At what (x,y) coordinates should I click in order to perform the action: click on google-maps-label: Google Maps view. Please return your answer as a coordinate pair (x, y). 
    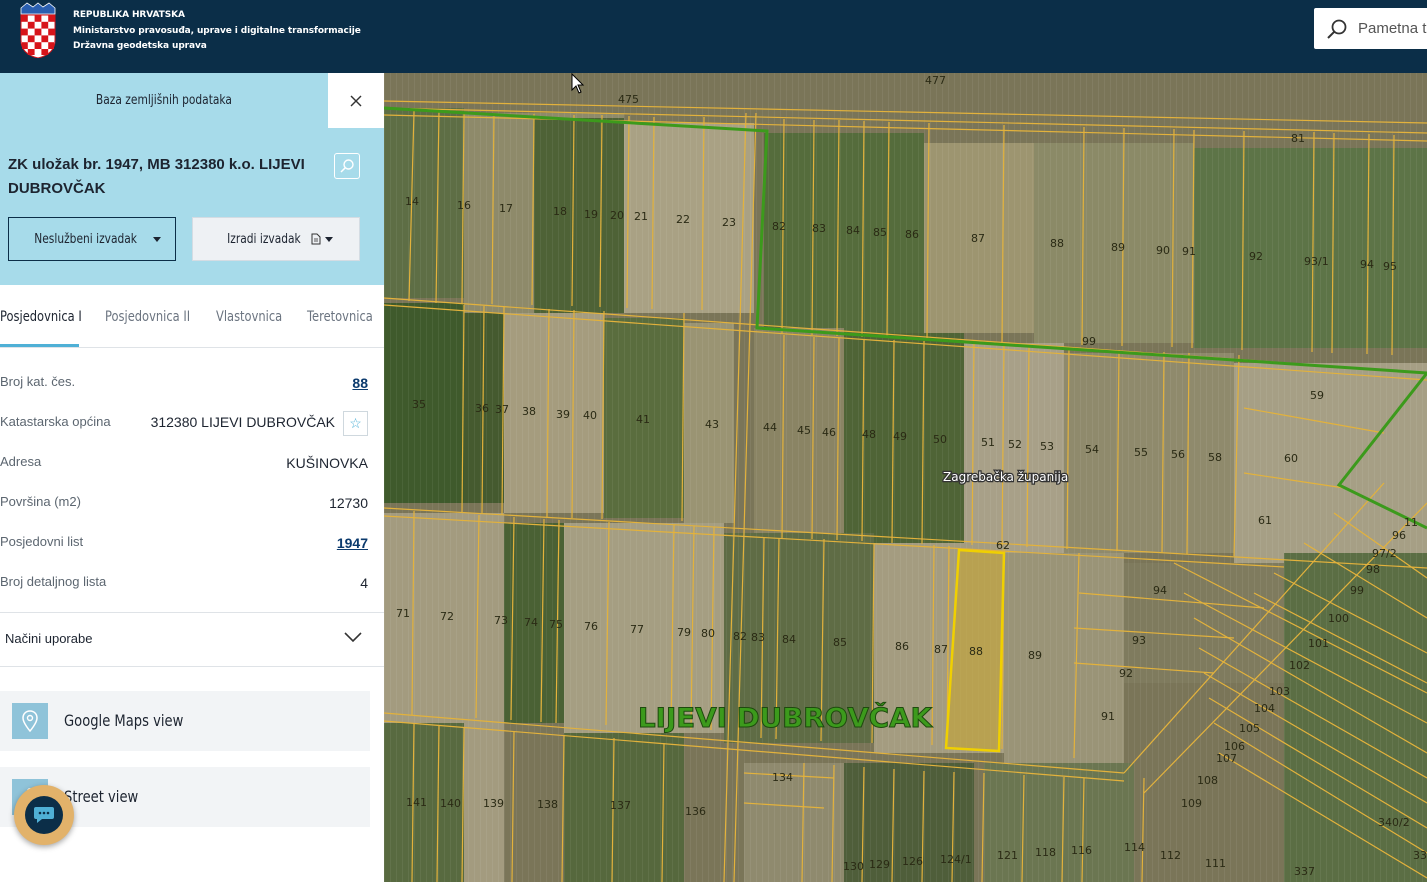
    Looking at the image, I should click on (124, 720).